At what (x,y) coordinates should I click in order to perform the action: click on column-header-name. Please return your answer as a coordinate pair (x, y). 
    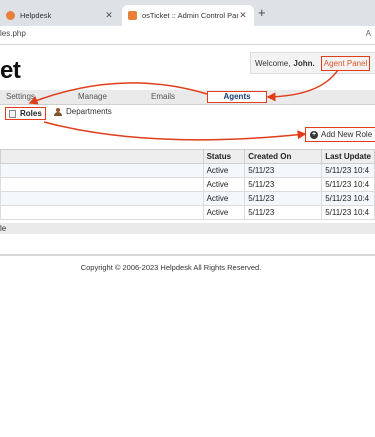
    Looking at the image, I should click on (102, 156).